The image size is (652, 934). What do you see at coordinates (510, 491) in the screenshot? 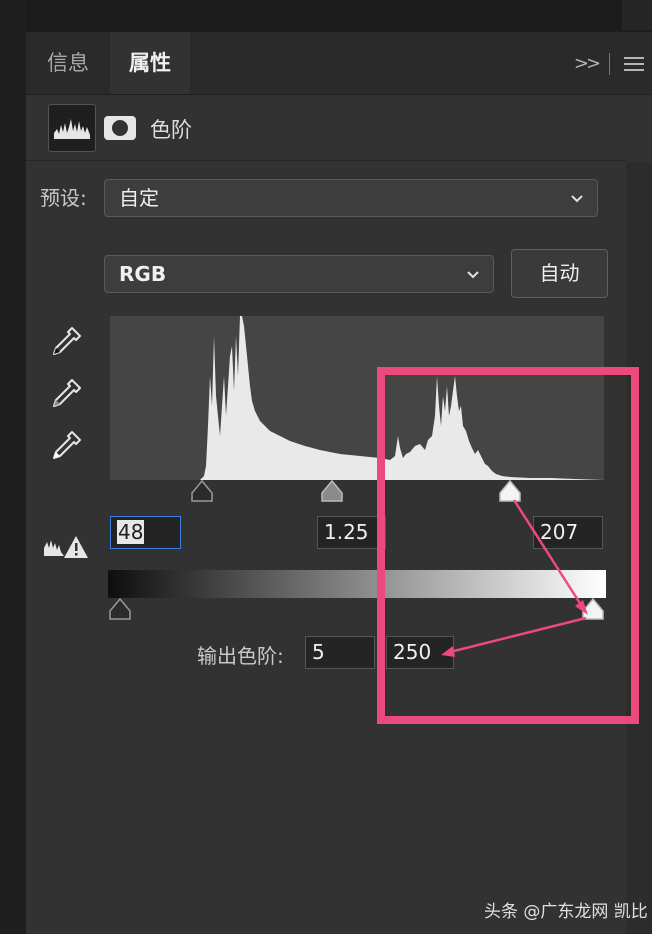
I see `input-white-slider` at bounding box center [510, 491].